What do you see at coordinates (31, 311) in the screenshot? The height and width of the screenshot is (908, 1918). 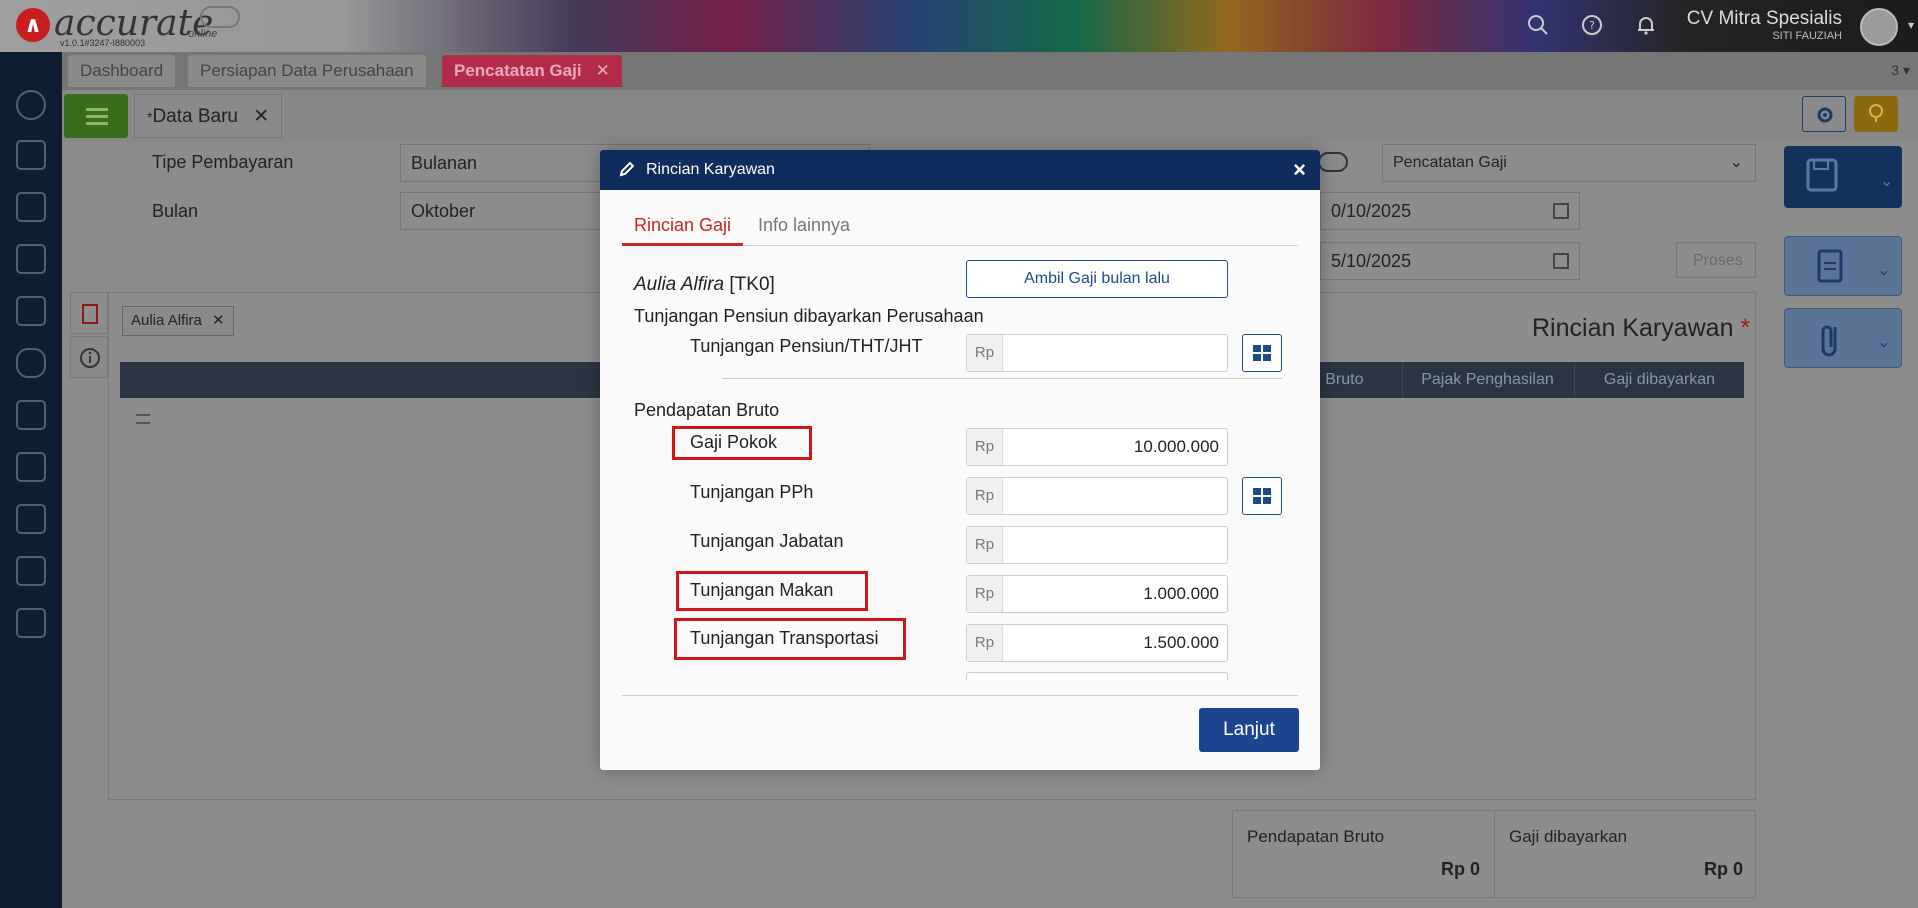 I see `bank-icon` at bounding box center [31, 311].